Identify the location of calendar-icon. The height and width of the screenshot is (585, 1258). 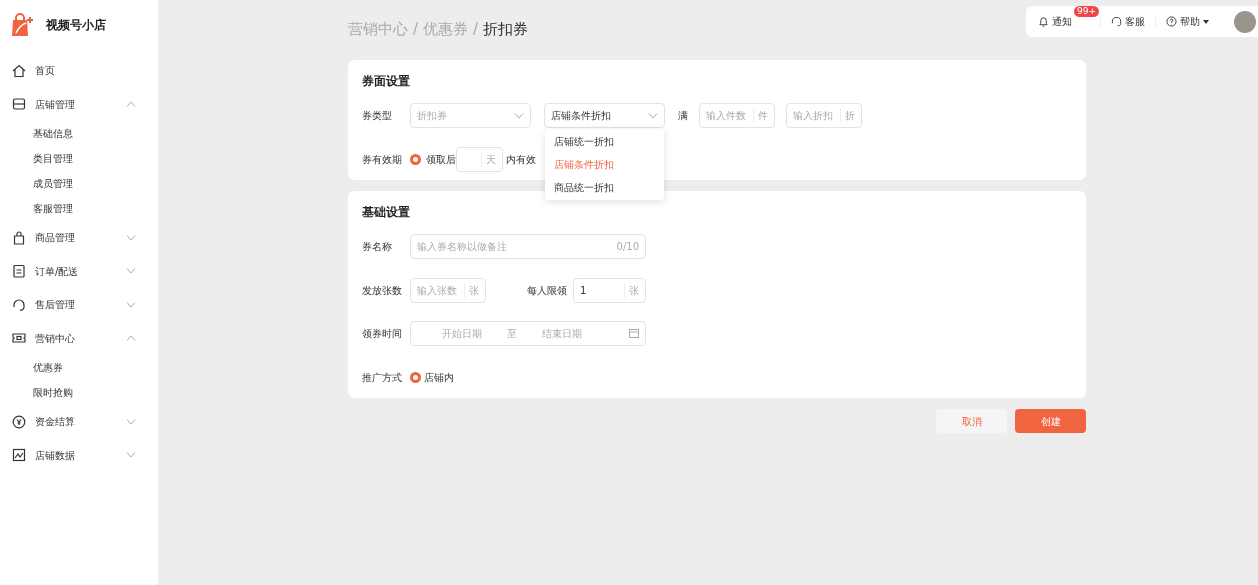
(634, 333).